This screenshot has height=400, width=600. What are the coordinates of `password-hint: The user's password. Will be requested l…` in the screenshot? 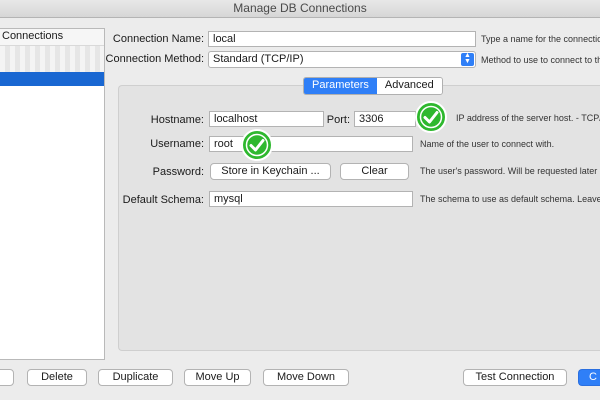 It's located at (510, 171).